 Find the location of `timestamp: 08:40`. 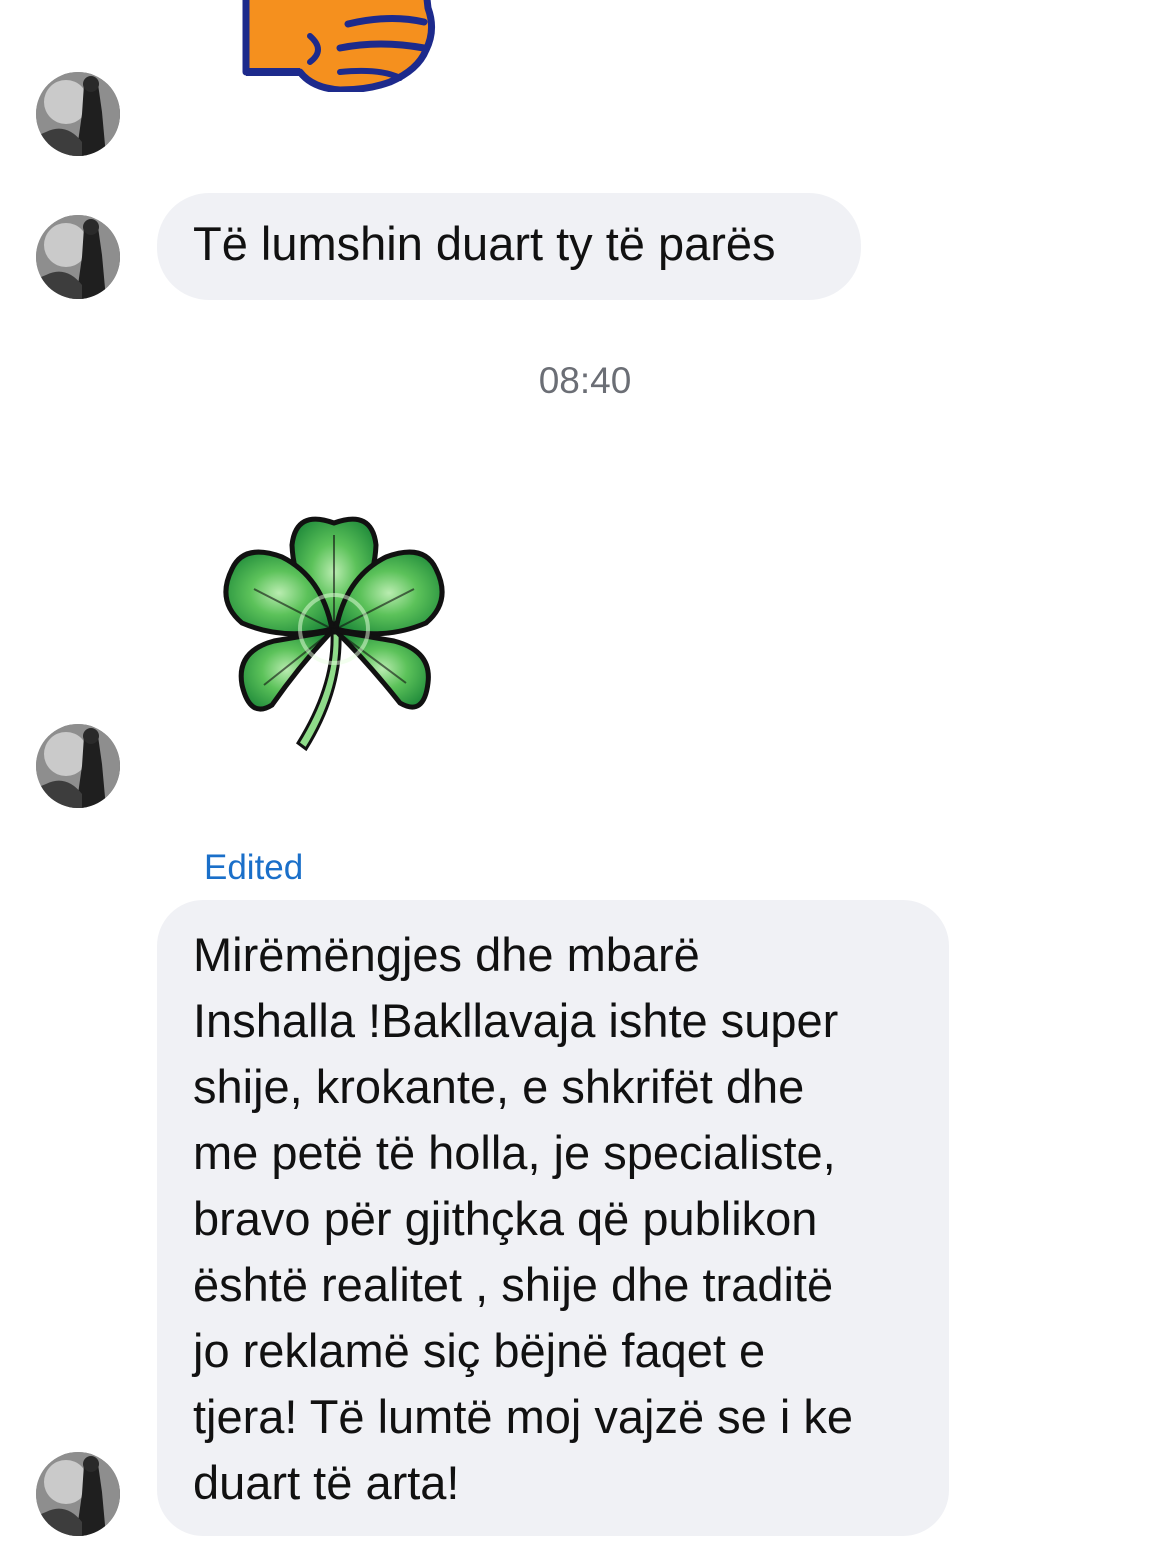

timestamp: 08:40 is located at coordinates (585, 380).